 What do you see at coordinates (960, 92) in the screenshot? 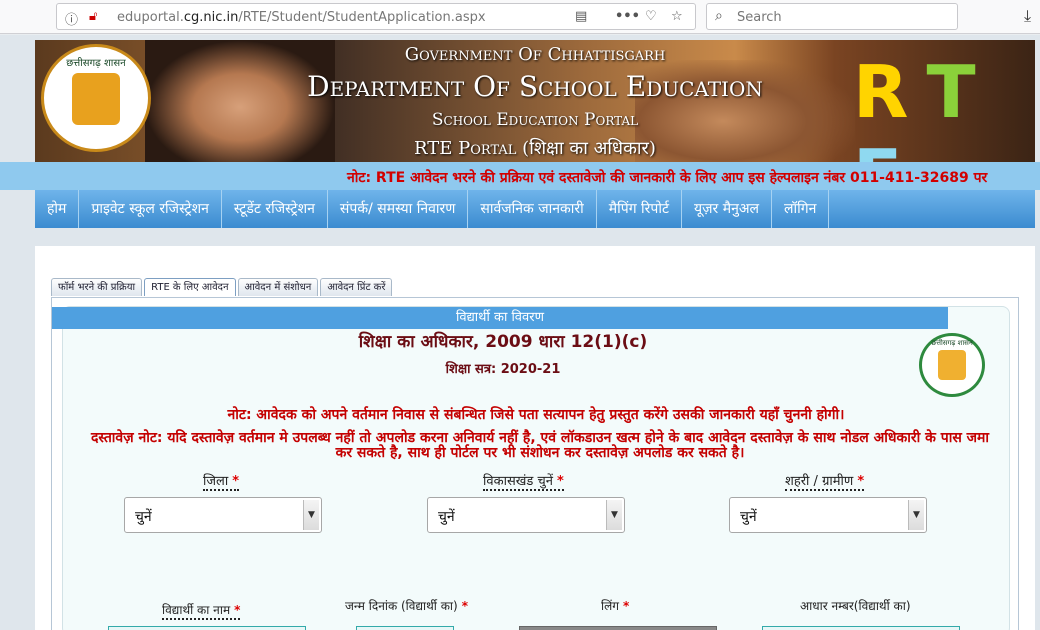
I see `rte-letter-t: T` at bounding box center [960, 92].